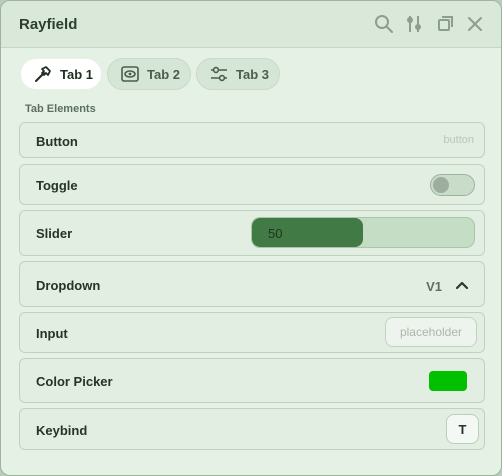 This screenshot has width=502, height=476. Describe the element at coordinates (448, 381) in the screenshot. I see `color-swatch` at that location.